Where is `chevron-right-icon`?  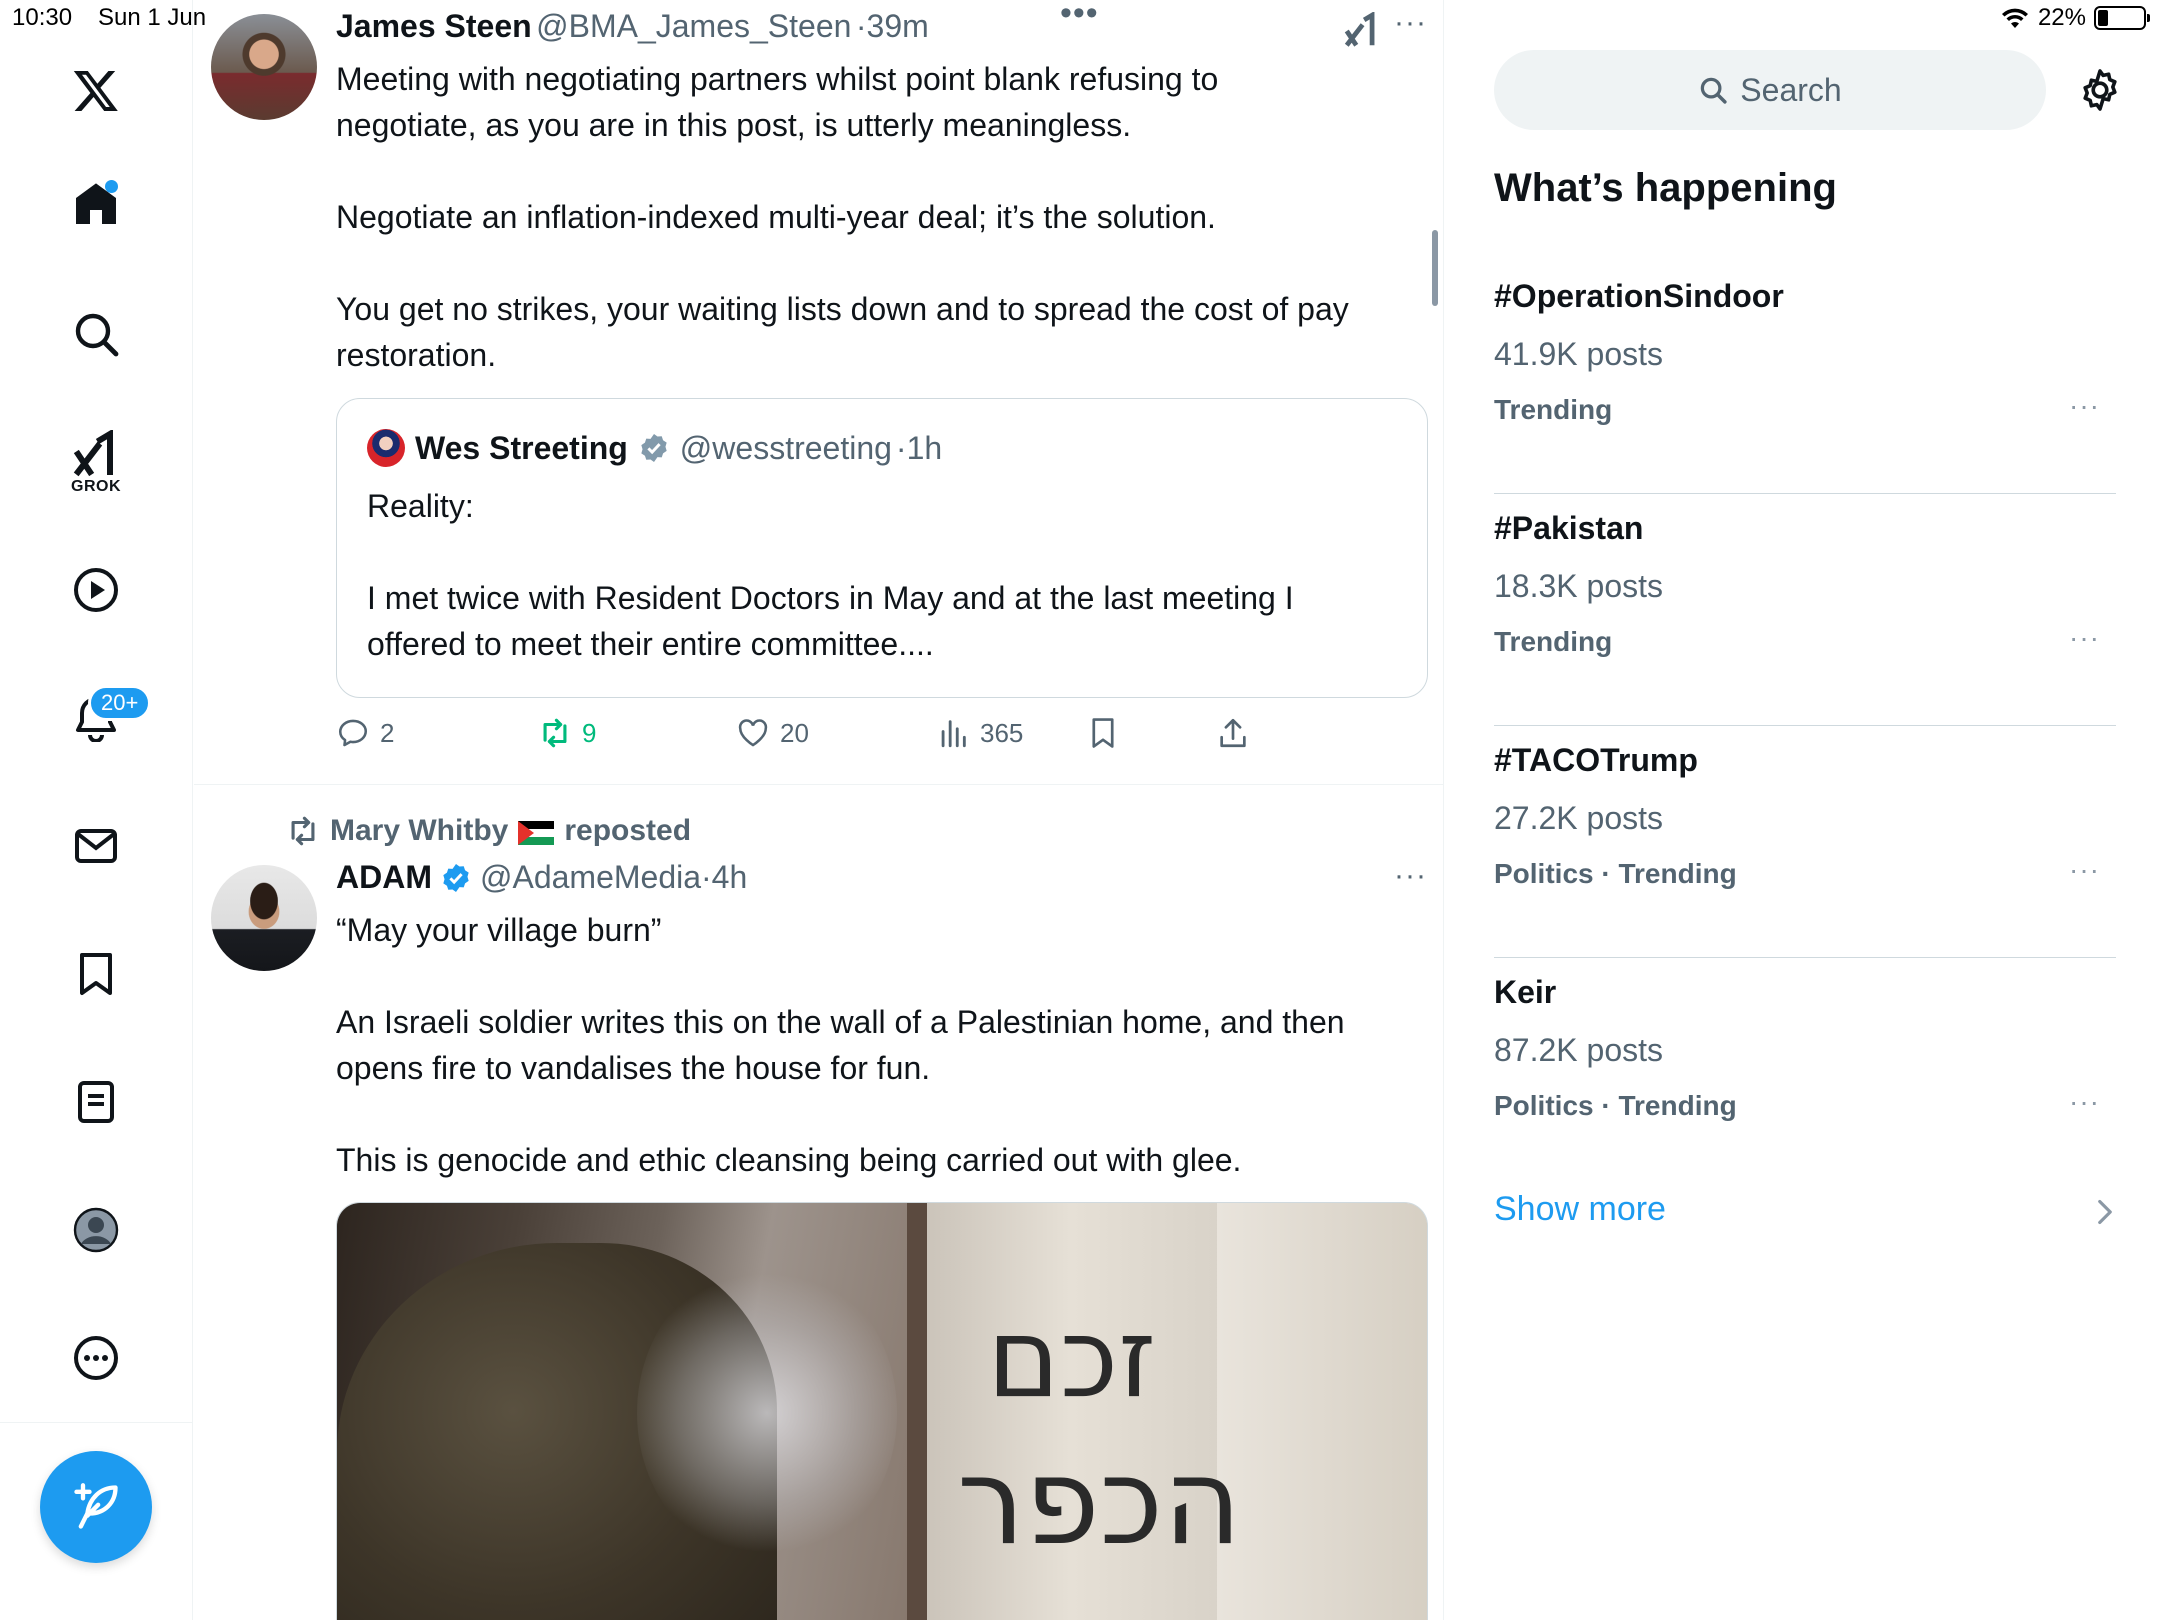 chevron-right-icon is located at coordinates (2105, 1212).